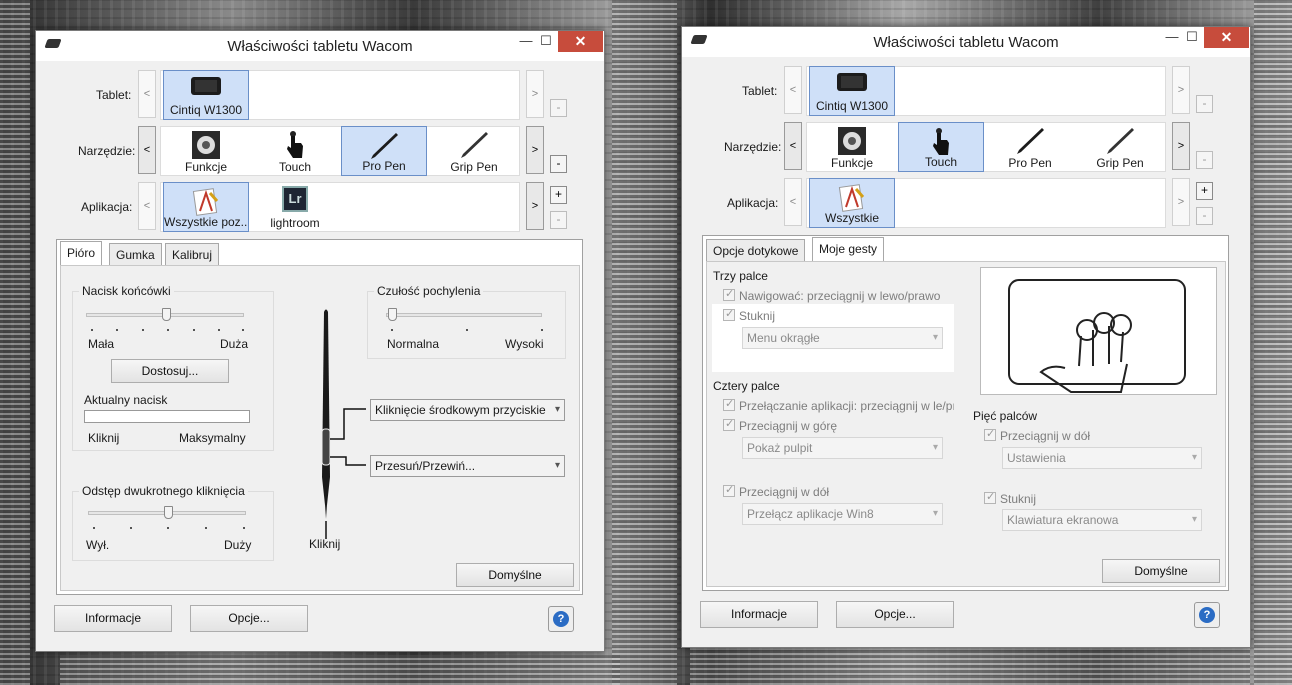  I want to click on four-fingers-down-checkbox, so click(729, 491).